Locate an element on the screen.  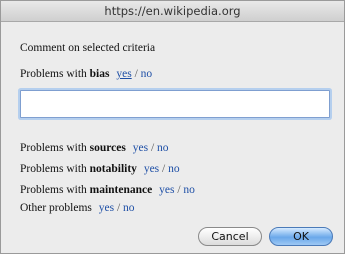
criterion-bias-keyword: bias is located at coordinates (99, 74).